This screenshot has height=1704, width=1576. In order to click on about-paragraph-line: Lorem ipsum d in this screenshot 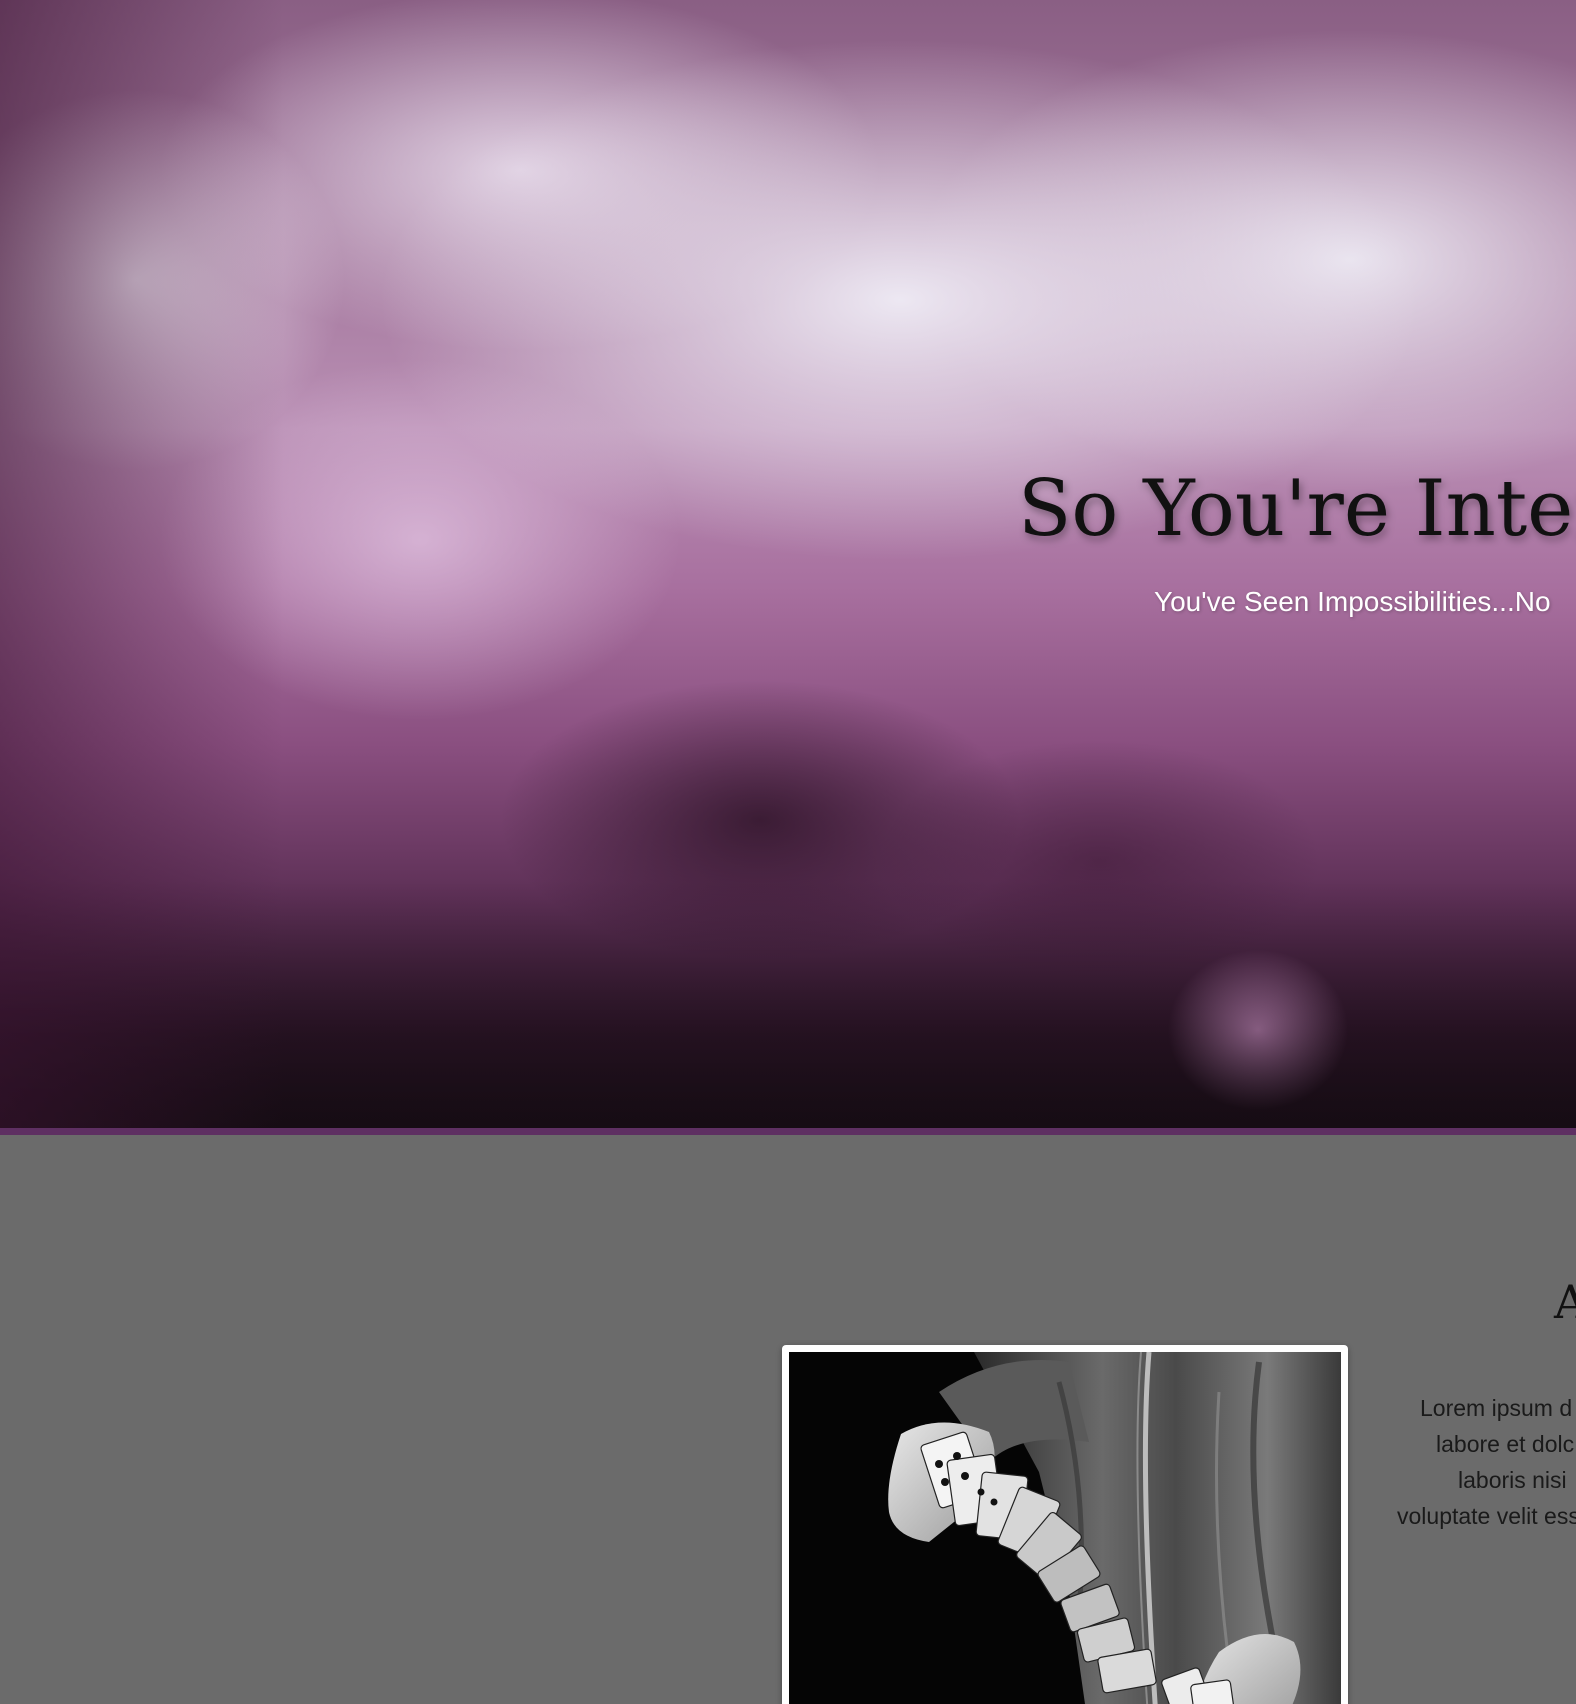, I will do `click(1496, 1408)`.